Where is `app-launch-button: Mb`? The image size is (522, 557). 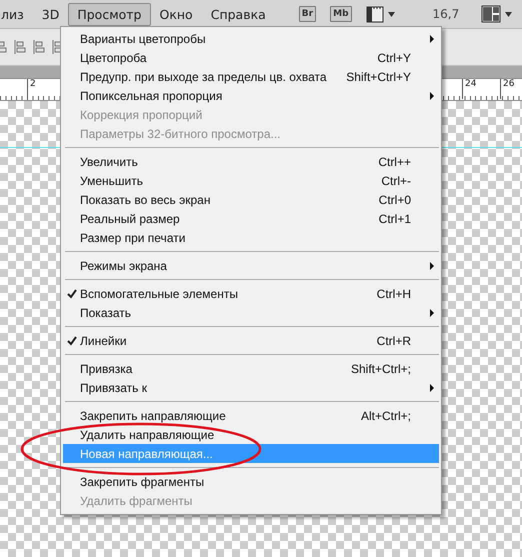
app-launch-button: Mb is located at coordinates (341, 14).